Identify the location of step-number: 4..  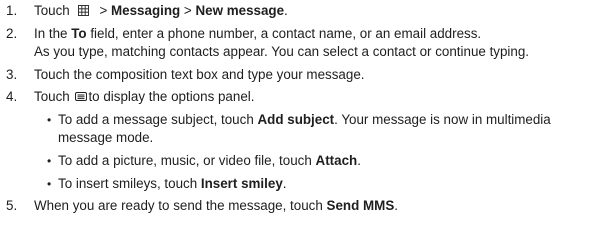
(12, 96).